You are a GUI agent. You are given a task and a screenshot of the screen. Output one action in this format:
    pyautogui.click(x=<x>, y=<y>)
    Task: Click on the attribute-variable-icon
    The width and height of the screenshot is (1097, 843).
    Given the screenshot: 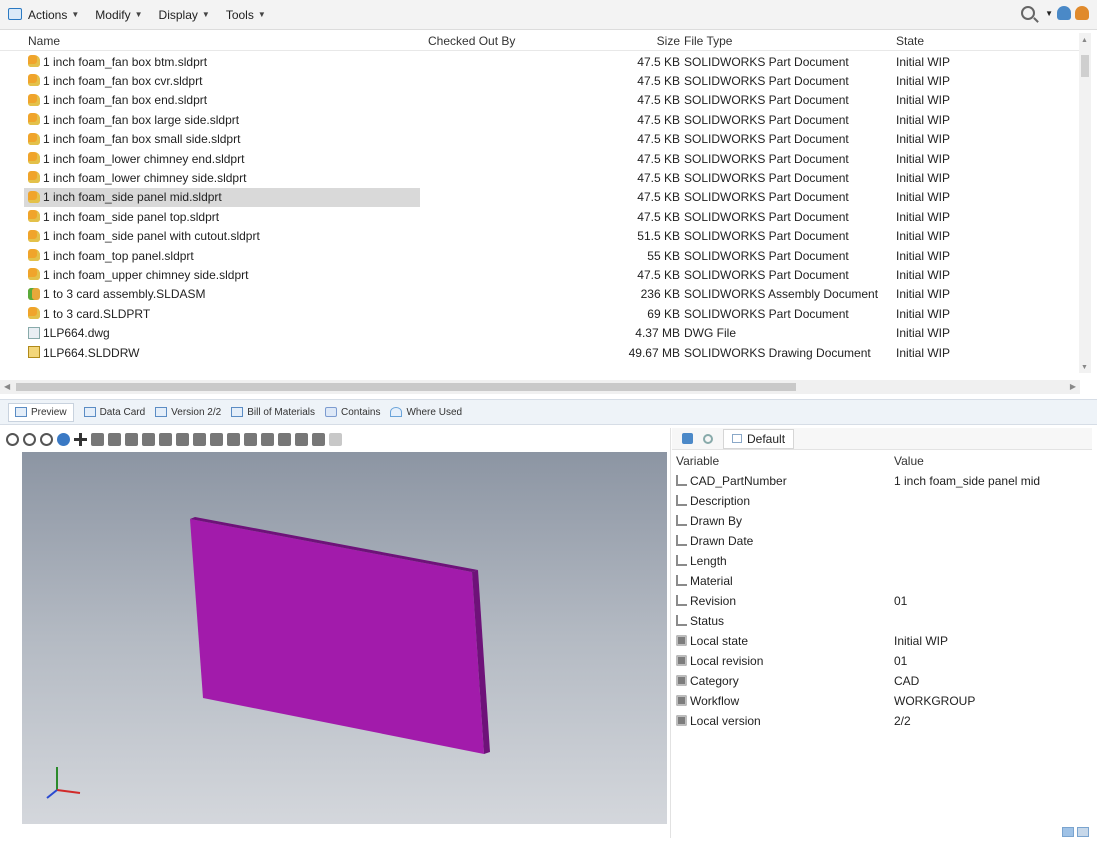 What is the action you would take?
    pyautogui.click(x=681, y=500)
    